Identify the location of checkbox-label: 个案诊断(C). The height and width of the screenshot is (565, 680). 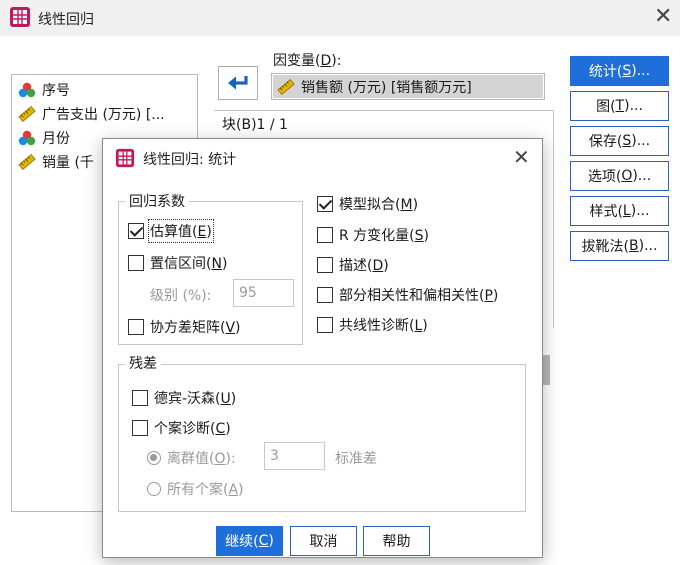
(192, 429).